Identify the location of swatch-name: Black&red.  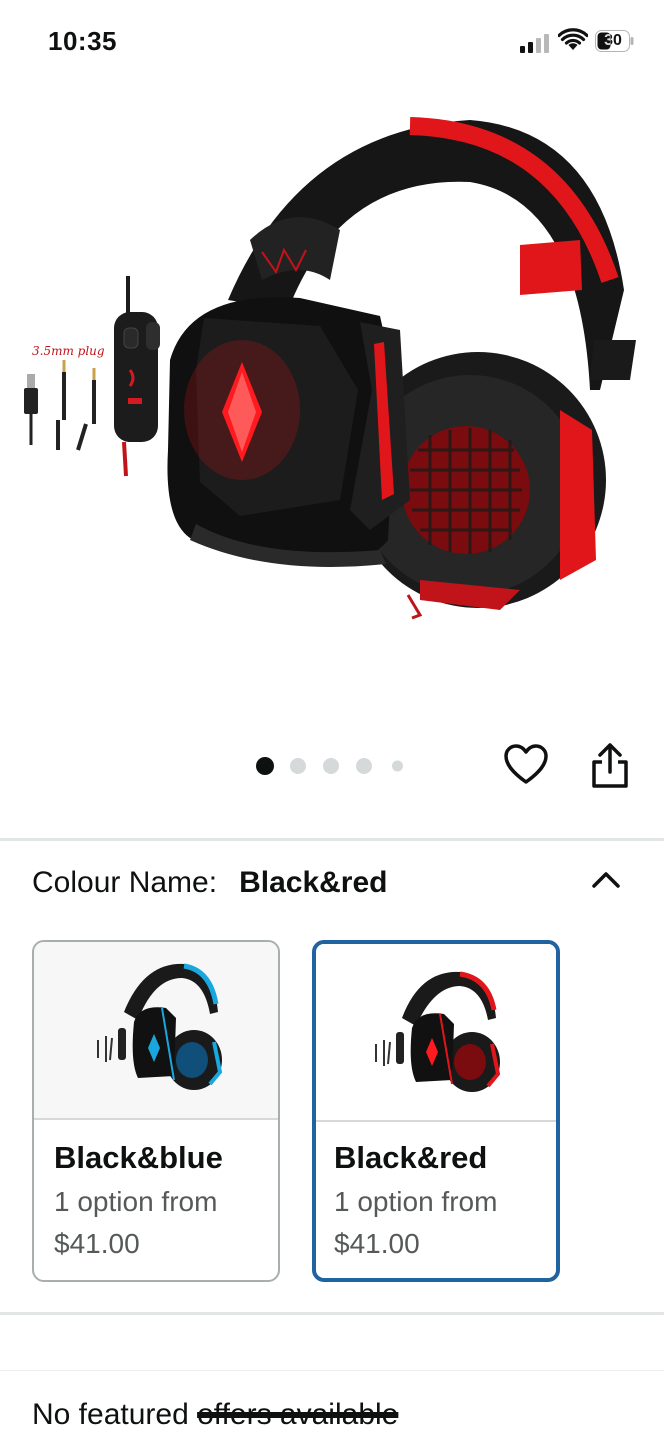
(411, 1157).